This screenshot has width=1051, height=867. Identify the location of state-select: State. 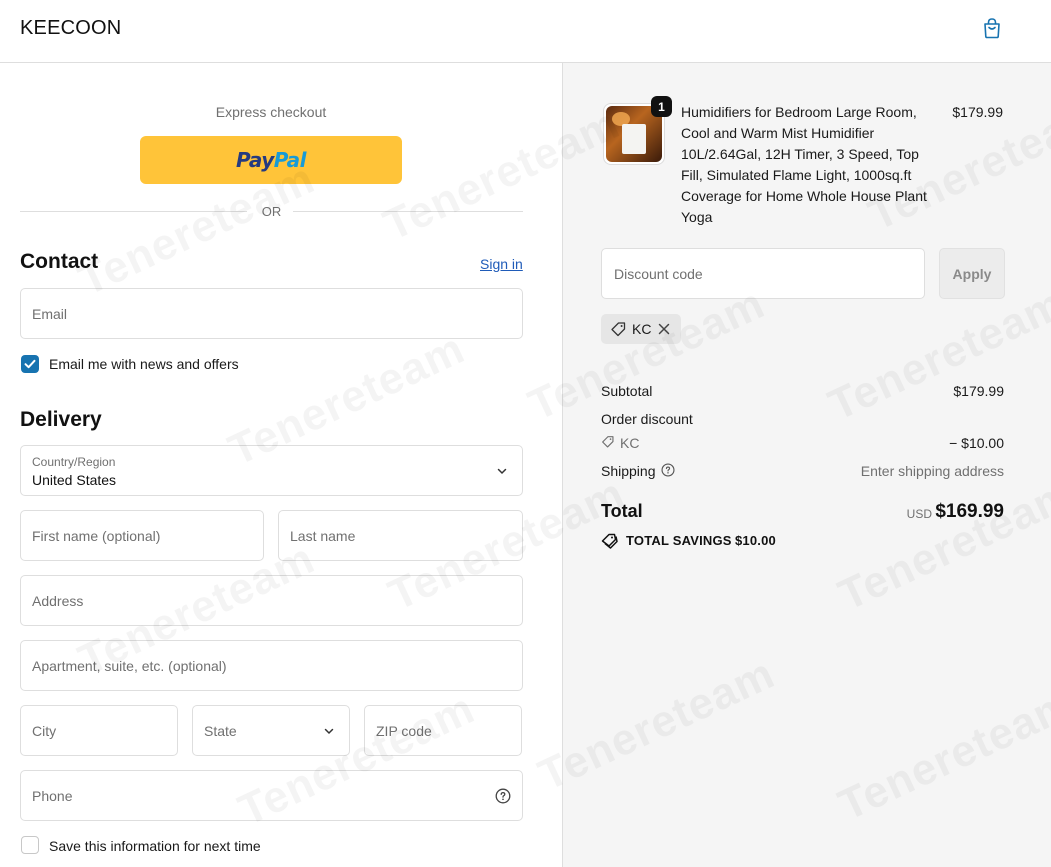
(271, 730).